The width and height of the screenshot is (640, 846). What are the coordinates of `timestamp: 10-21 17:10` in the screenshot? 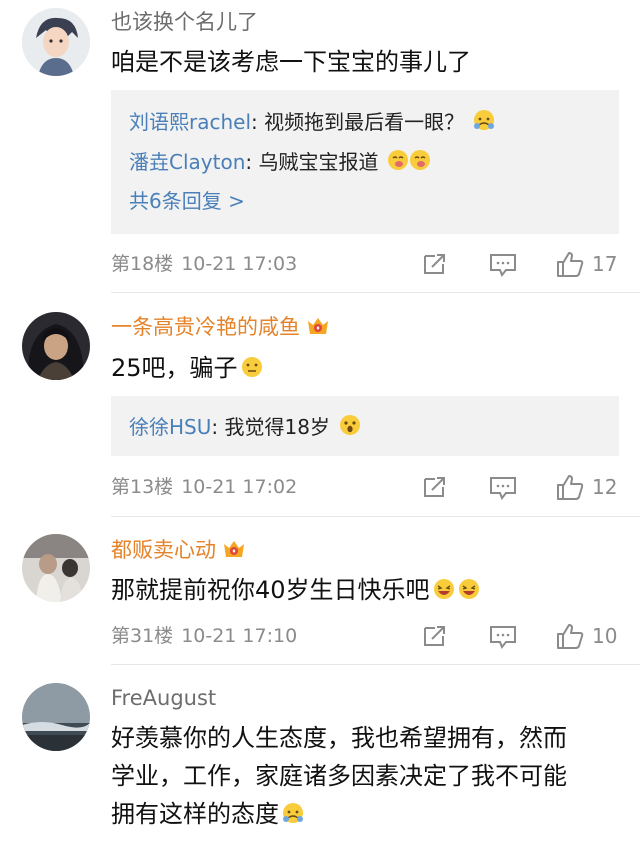 It's located at (239, 636).